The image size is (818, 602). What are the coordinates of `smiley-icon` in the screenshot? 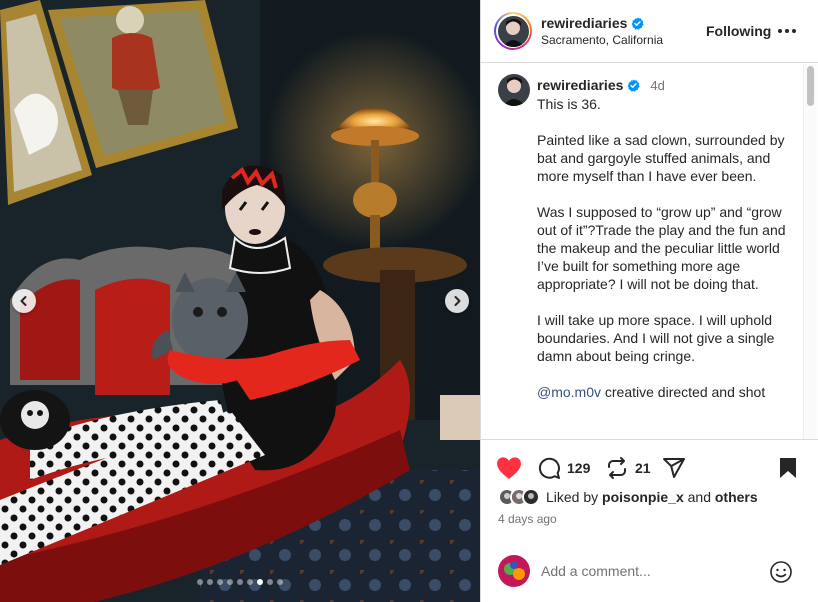 It's located at (781, 572).